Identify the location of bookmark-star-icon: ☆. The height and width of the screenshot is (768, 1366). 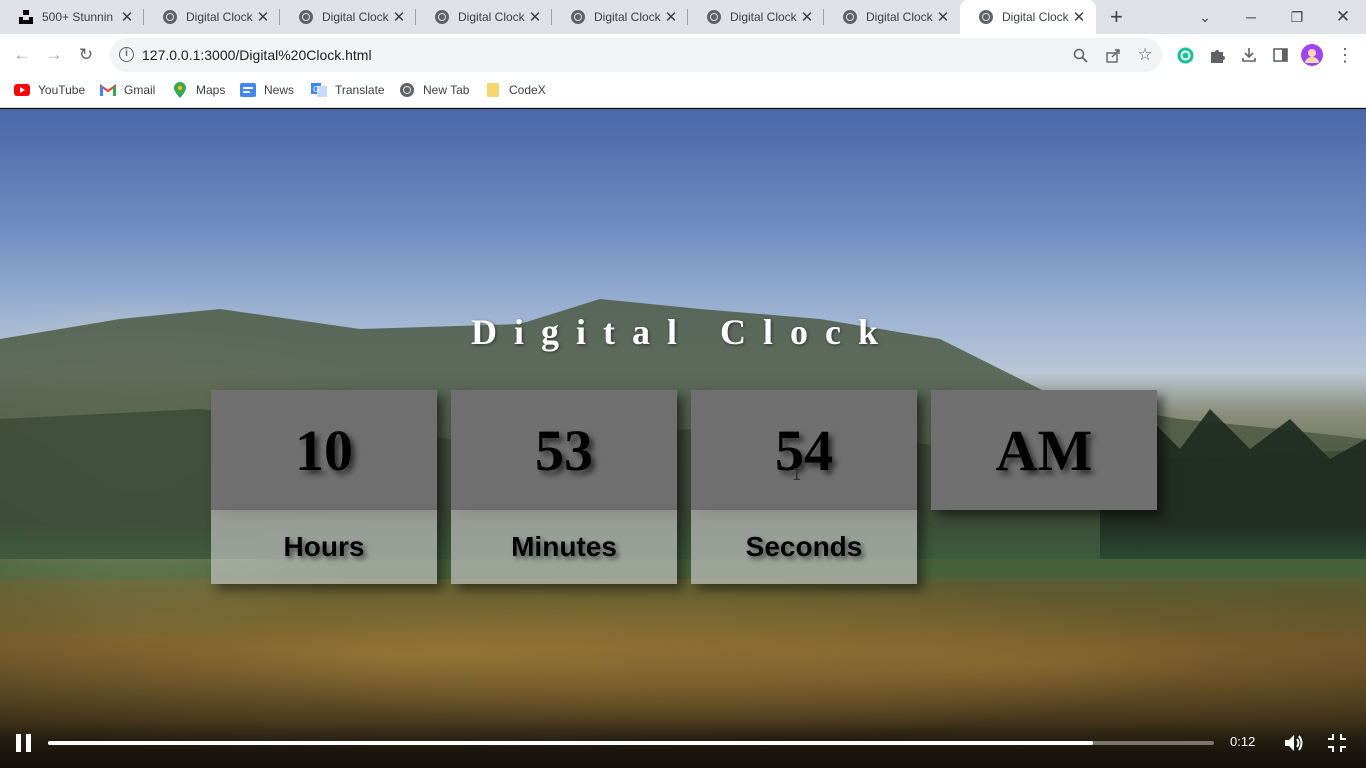
(1145, 55).